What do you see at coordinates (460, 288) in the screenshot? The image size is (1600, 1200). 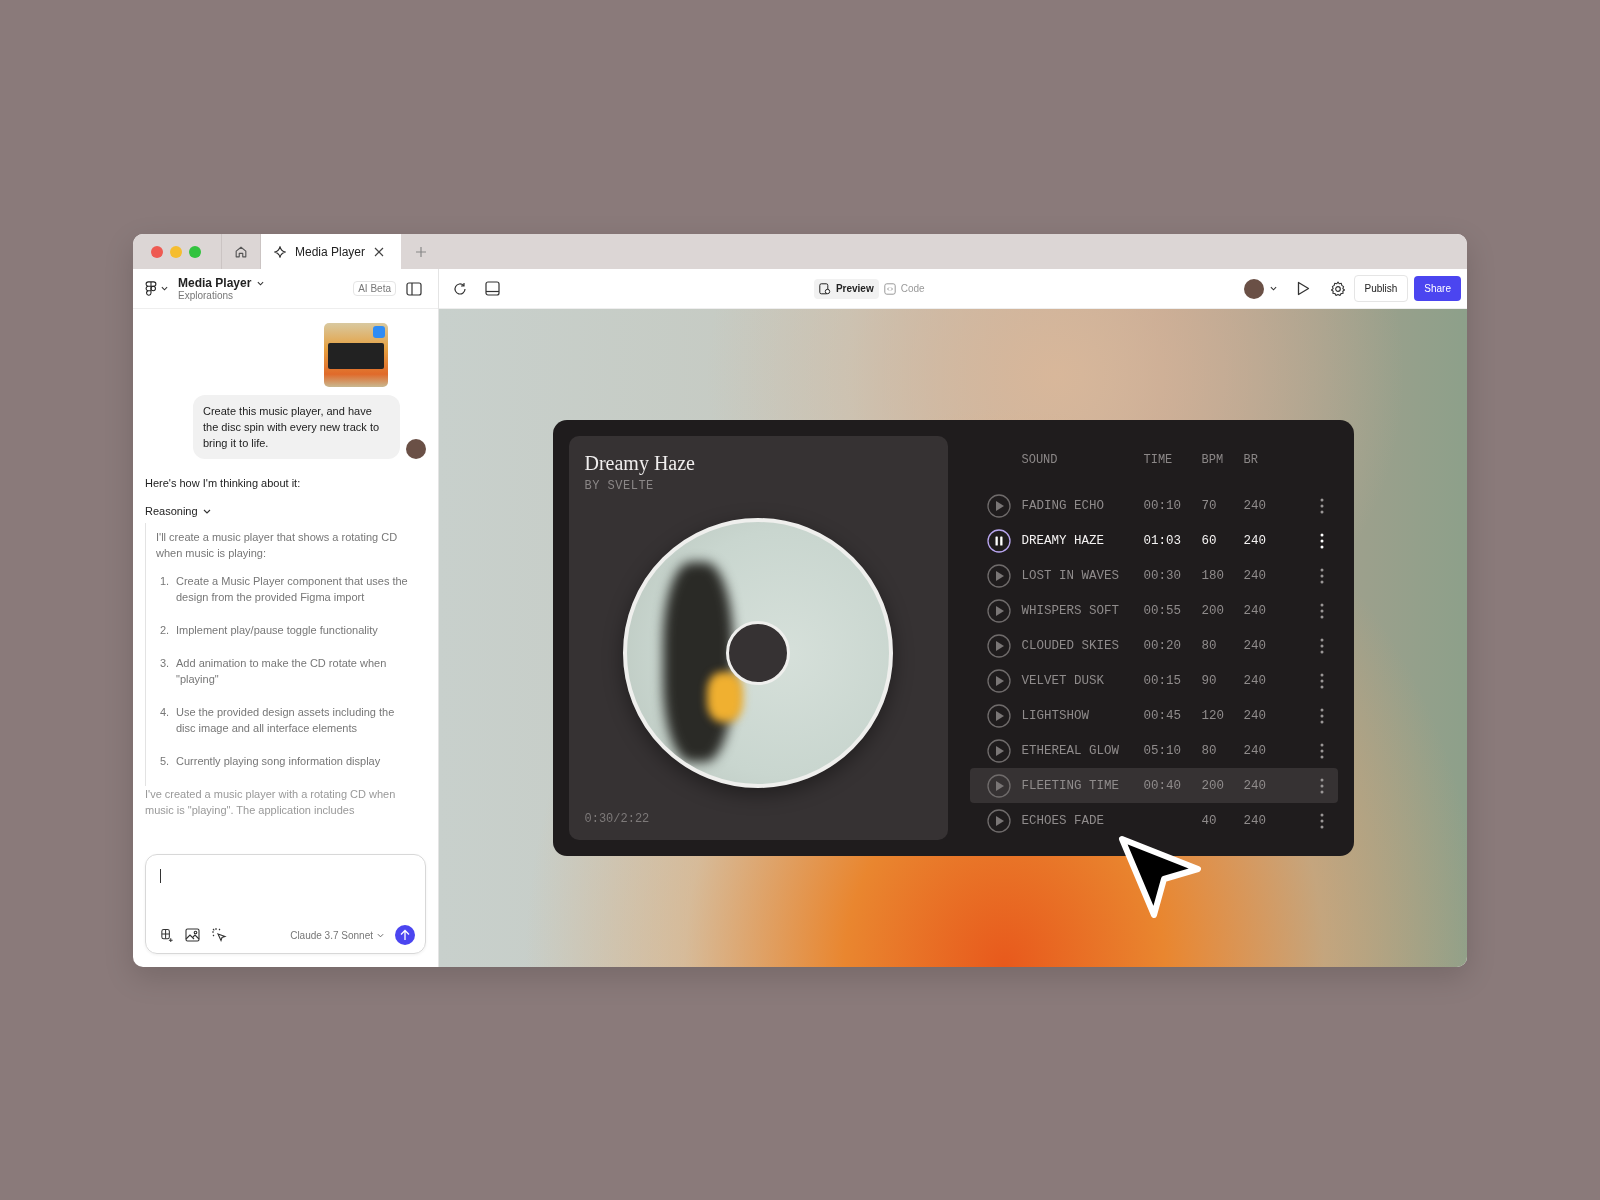 I see `refresh-icon` at bounding box center [460, 288].